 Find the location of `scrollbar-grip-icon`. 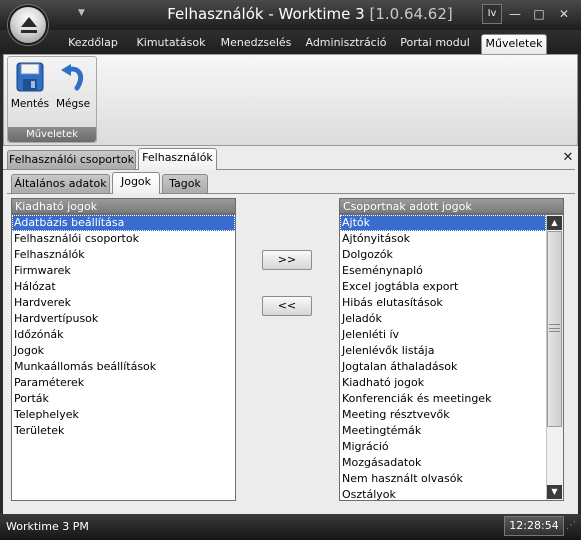

scrollbar-grip-icon is located at coordinates (554, 328).